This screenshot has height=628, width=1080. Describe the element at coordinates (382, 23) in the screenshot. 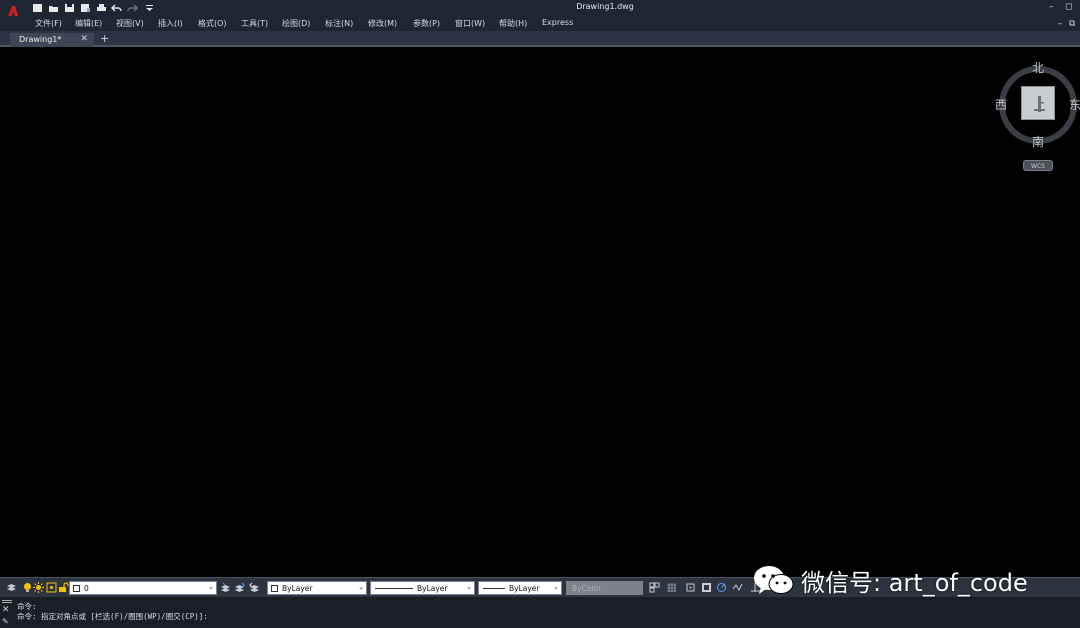

I see `menu-modify: 修改(M)` at that location.